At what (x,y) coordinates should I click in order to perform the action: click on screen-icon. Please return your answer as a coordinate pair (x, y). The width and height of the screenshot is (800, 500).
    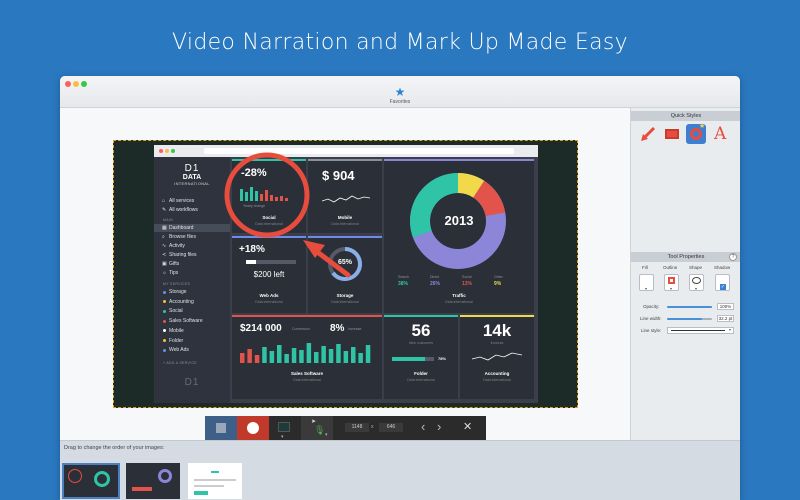
    Looking at the image, I should click on (284, 427).